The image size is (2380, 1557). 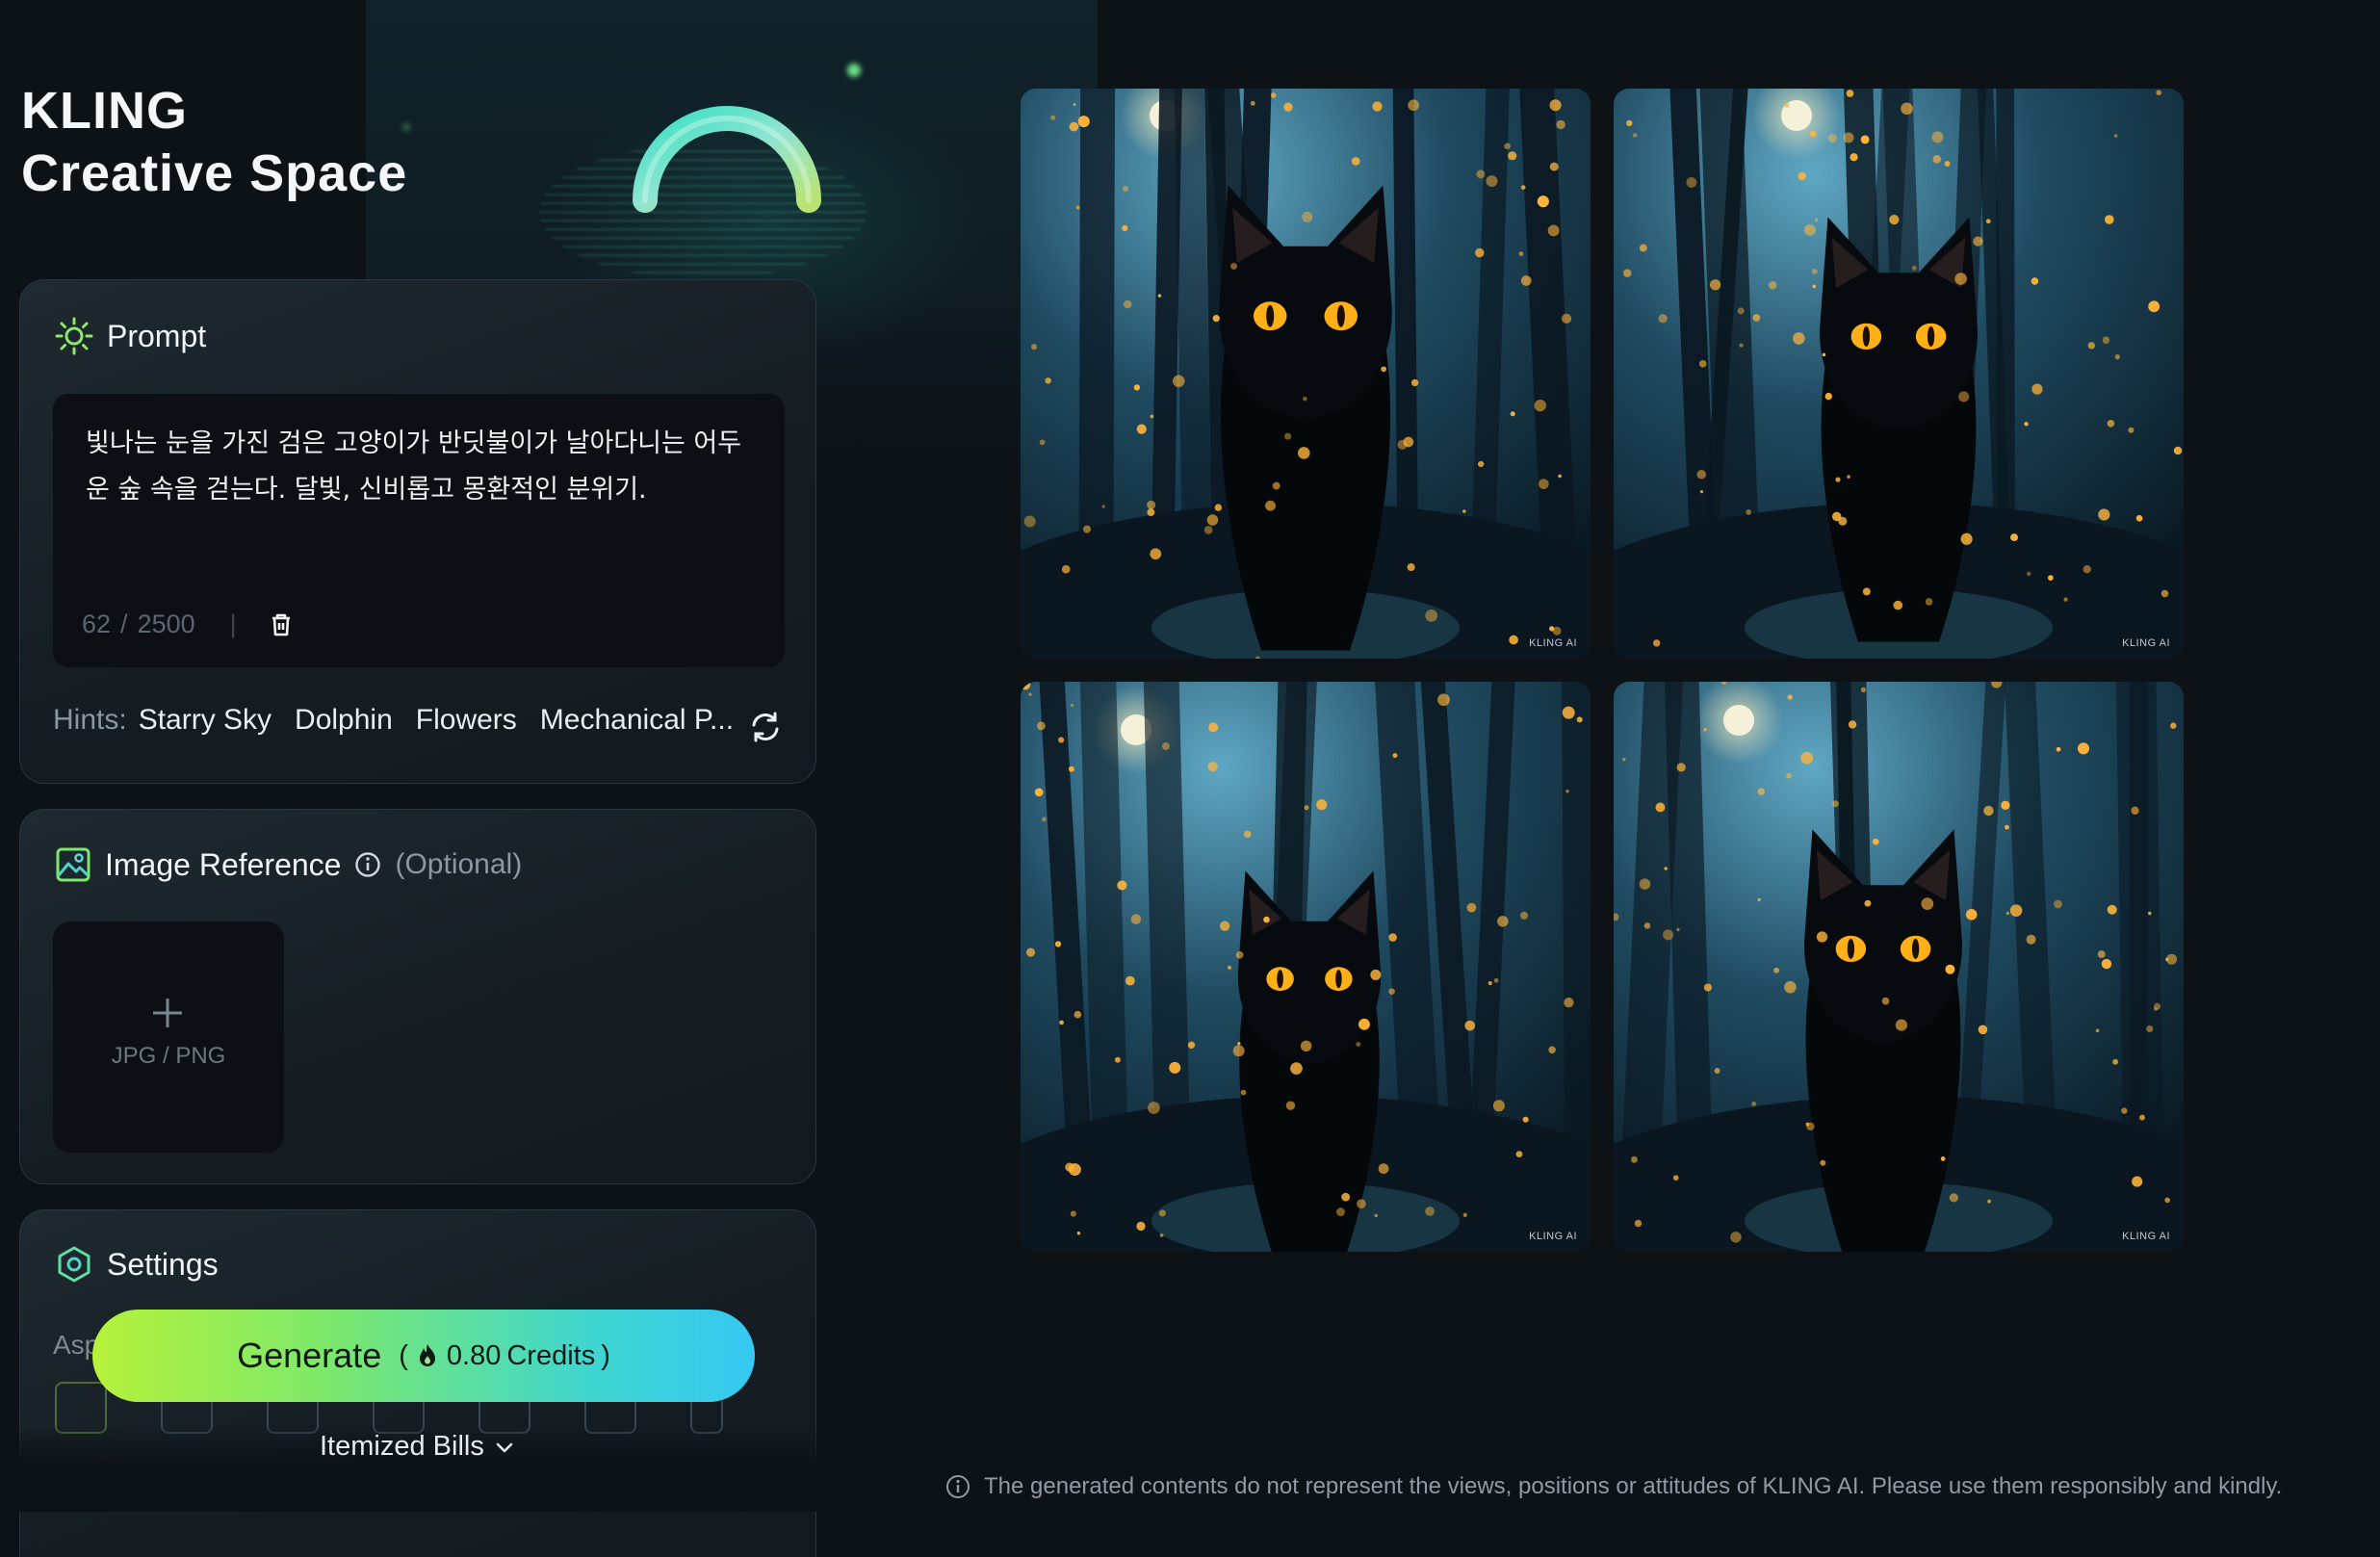 I want to click on generate-button: Generate ( 0.80 Credits ), so click(x=424, y=1356).